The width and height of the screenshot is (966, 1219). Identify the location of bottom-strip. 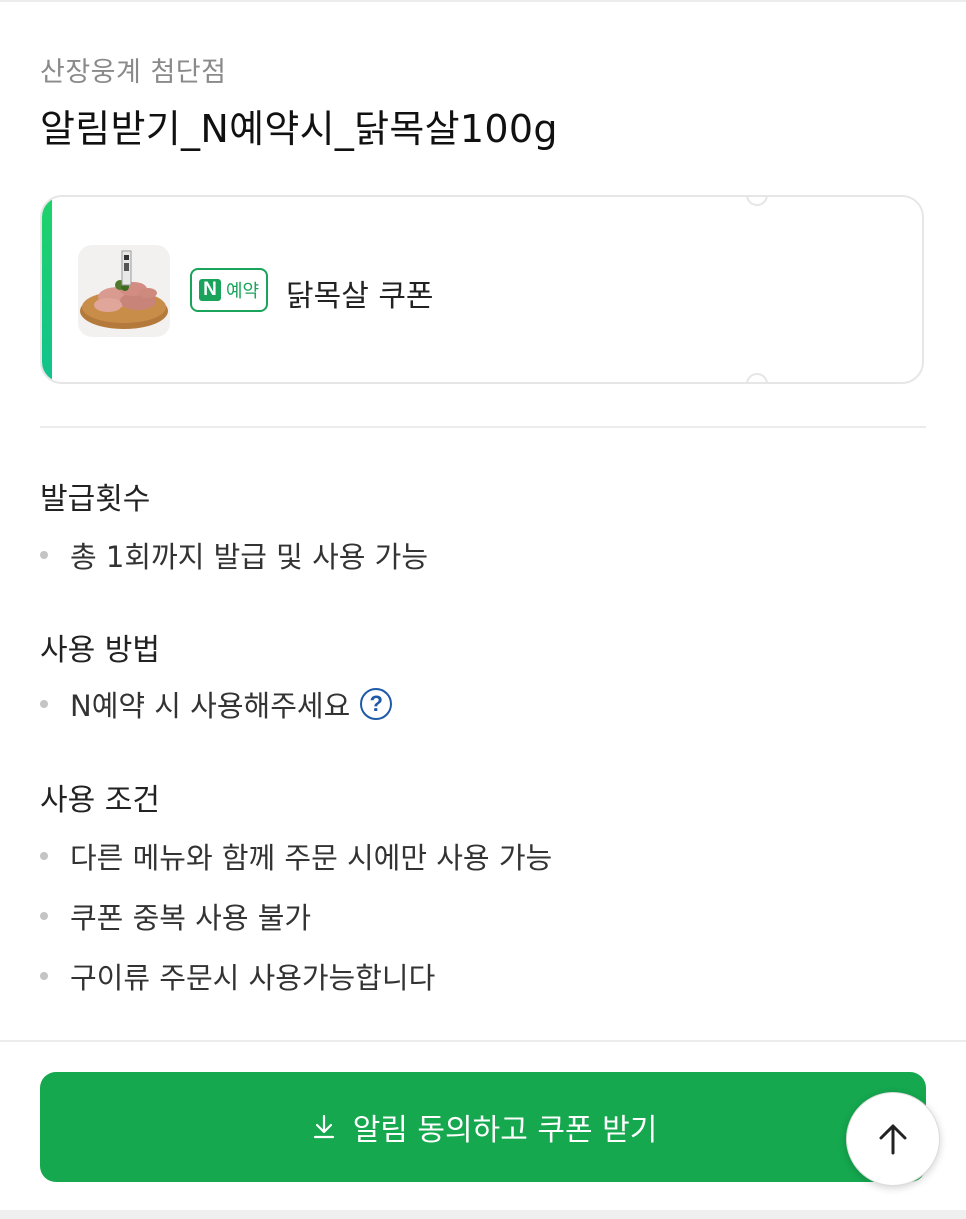
(483, 1214).